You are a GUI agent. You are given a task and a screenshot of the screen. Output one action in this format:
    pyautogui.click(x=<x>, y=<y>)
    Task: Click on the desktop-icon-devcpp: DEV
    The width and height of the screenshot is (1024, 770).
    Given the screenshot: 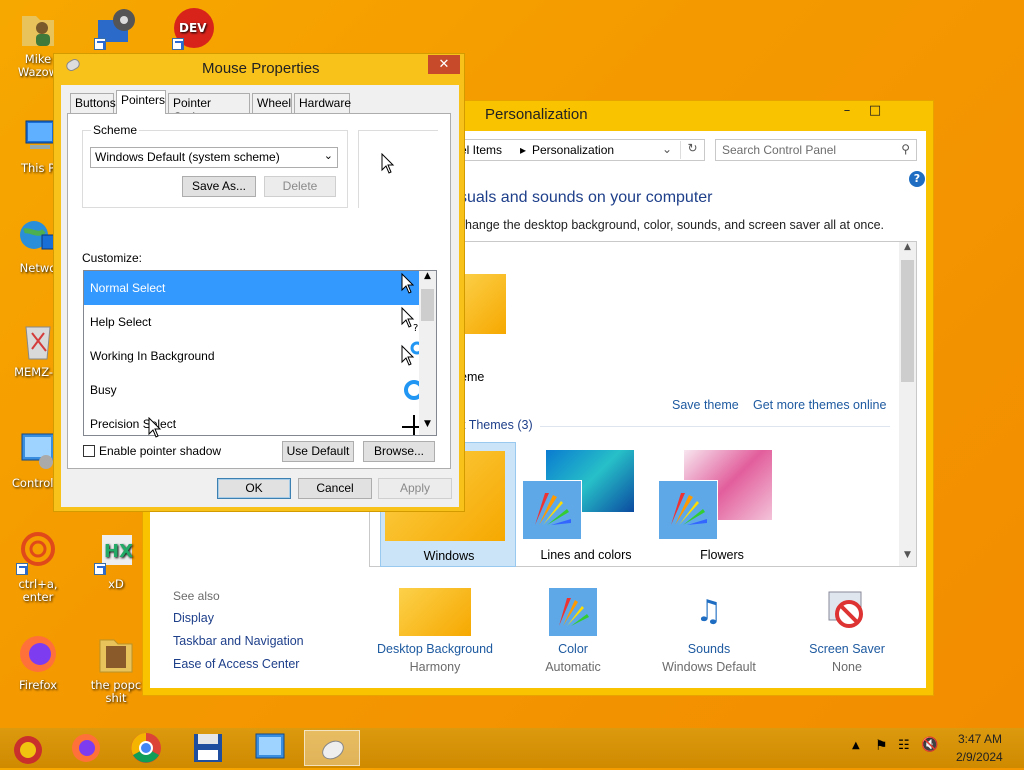 What is the action you would take?
    pyautogui.click(x=194, y=29)
    